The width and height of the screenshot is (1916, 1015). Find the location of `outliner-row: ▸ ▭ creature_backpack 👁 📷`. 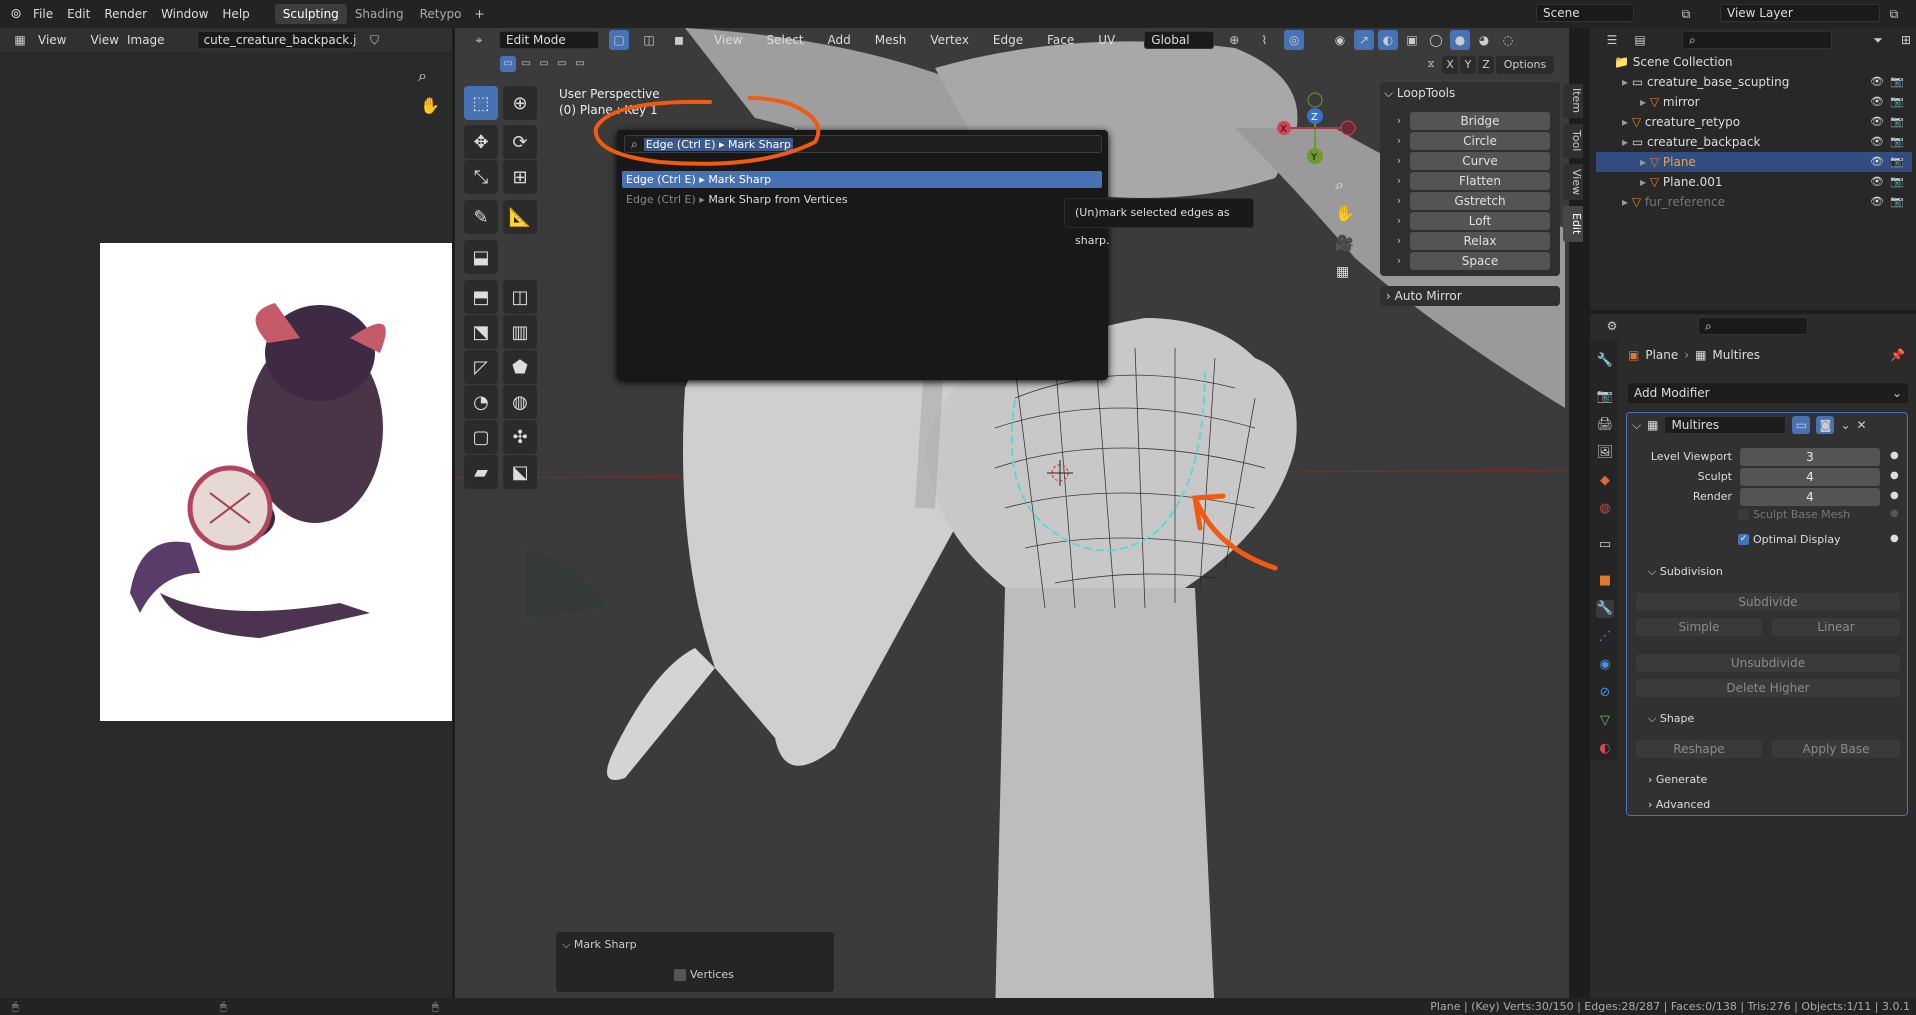

outliner-row: ▸ ▭ creature_backpack 👁 📷 is located at coordinates (1754, 142).